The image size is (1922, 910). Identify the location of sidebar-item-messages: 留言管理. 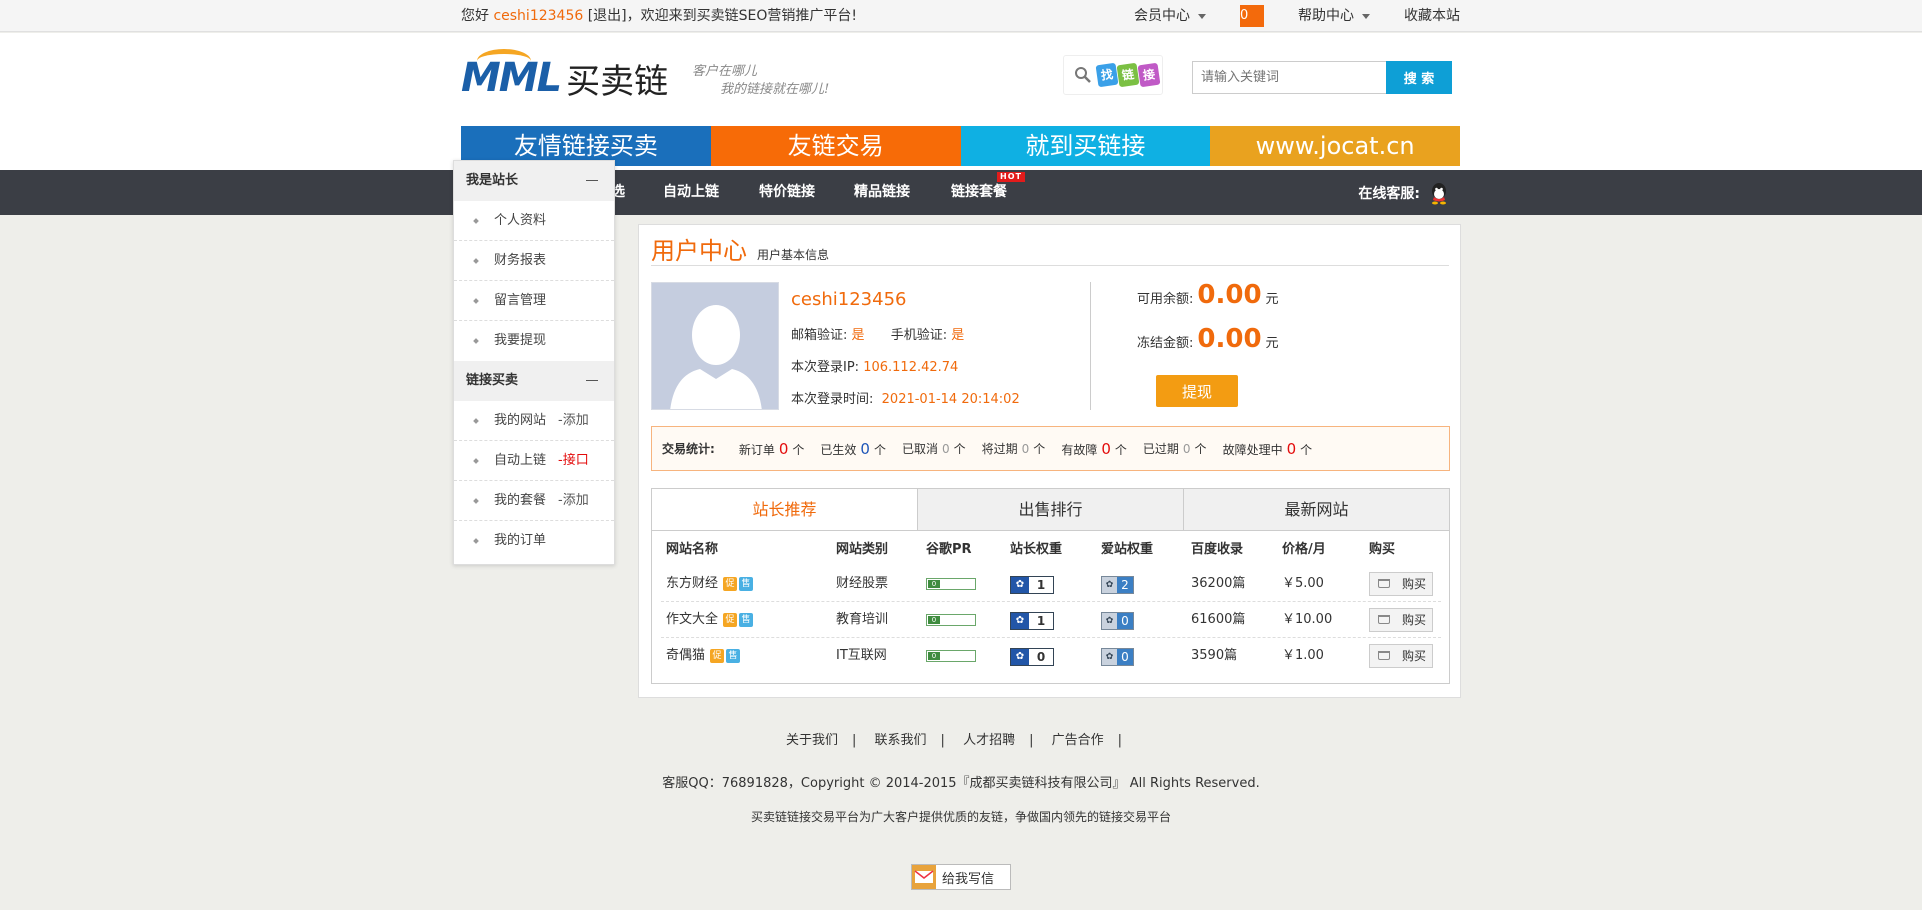
(534, 301).